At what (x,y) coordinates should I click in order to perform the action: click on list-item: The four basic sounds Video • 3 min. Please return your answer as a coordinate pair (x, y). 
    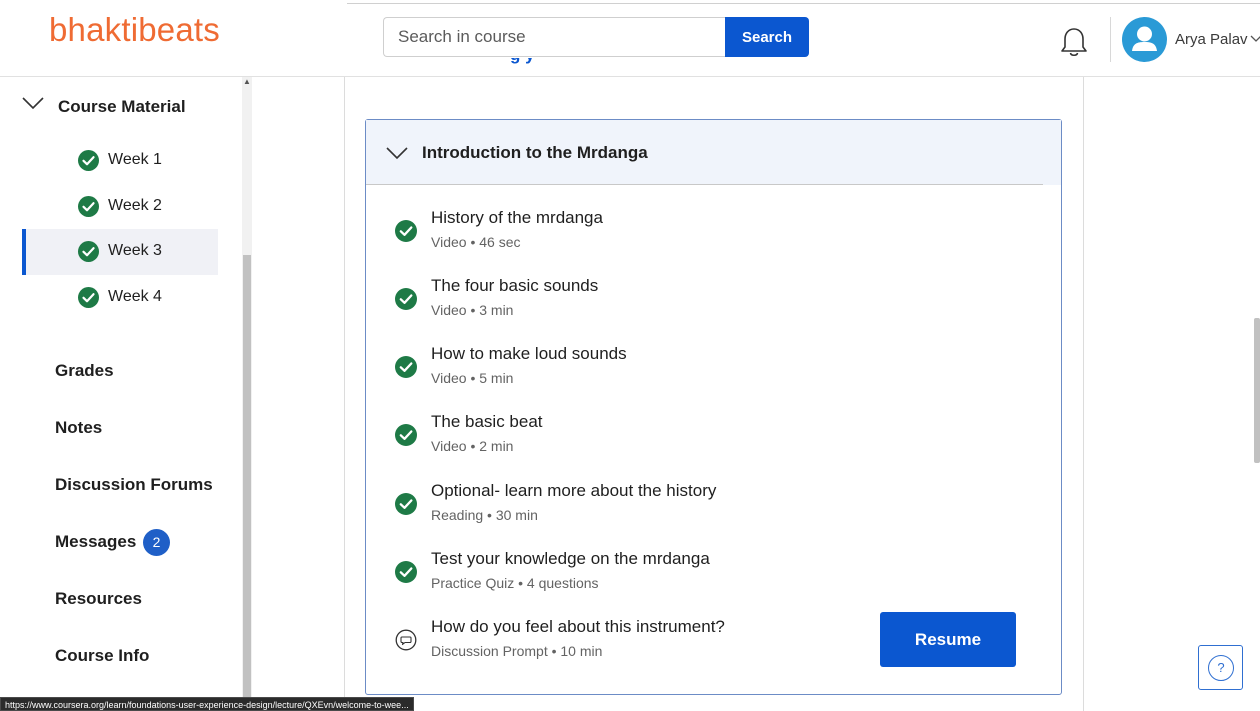
    Looking at the image, I should click on (713, 306).